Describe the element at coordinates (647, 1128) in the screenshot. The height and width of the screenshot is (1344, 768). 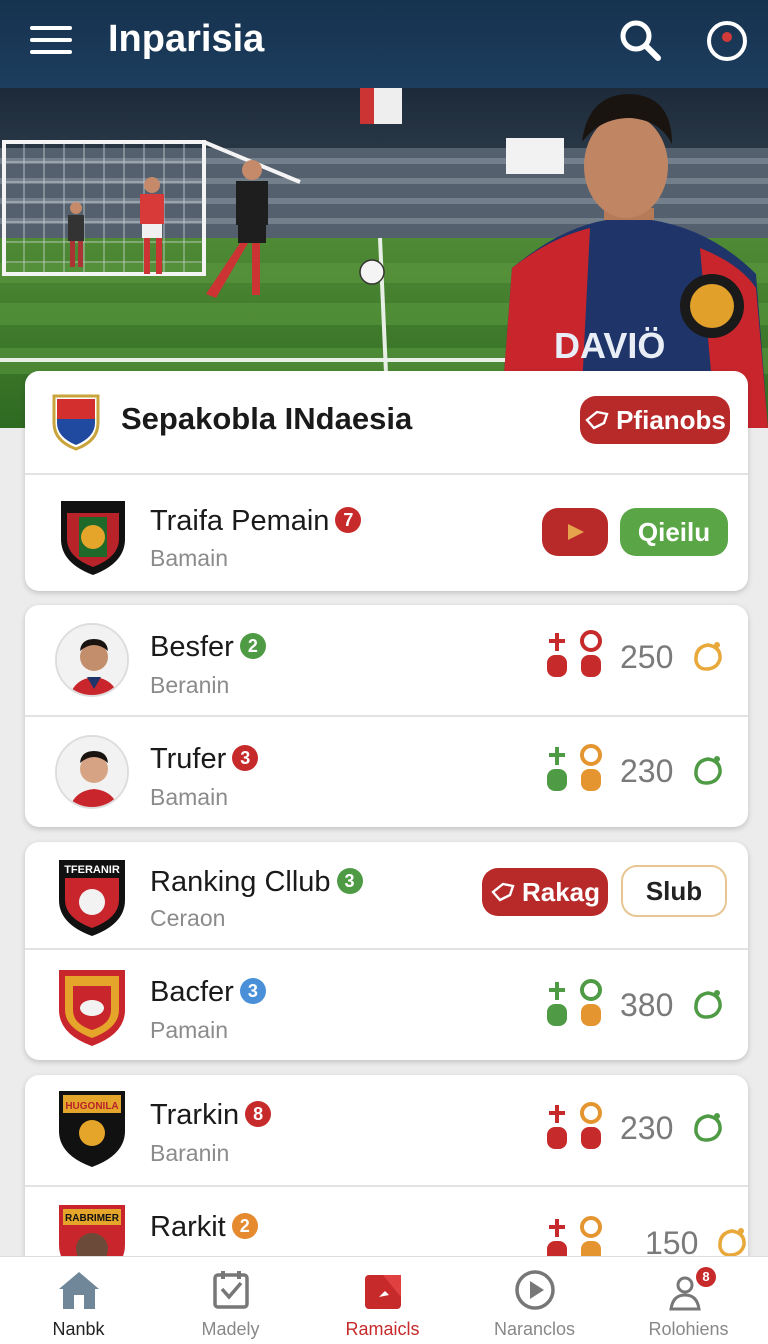
I see `club-score: 230` at that location.